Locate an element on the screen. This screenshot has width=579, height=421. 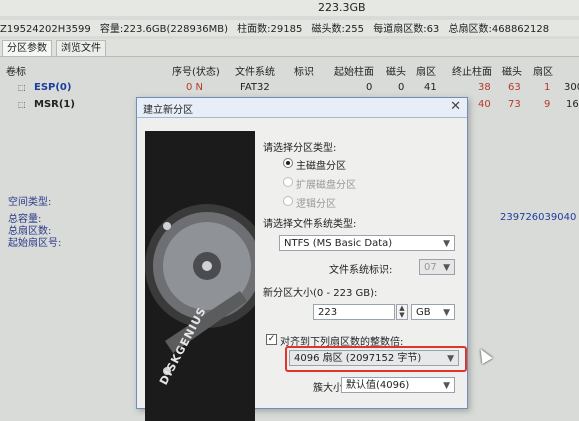
disk-total-sectors: 总扇区数:468862128 is located at coordinates (499, 29).